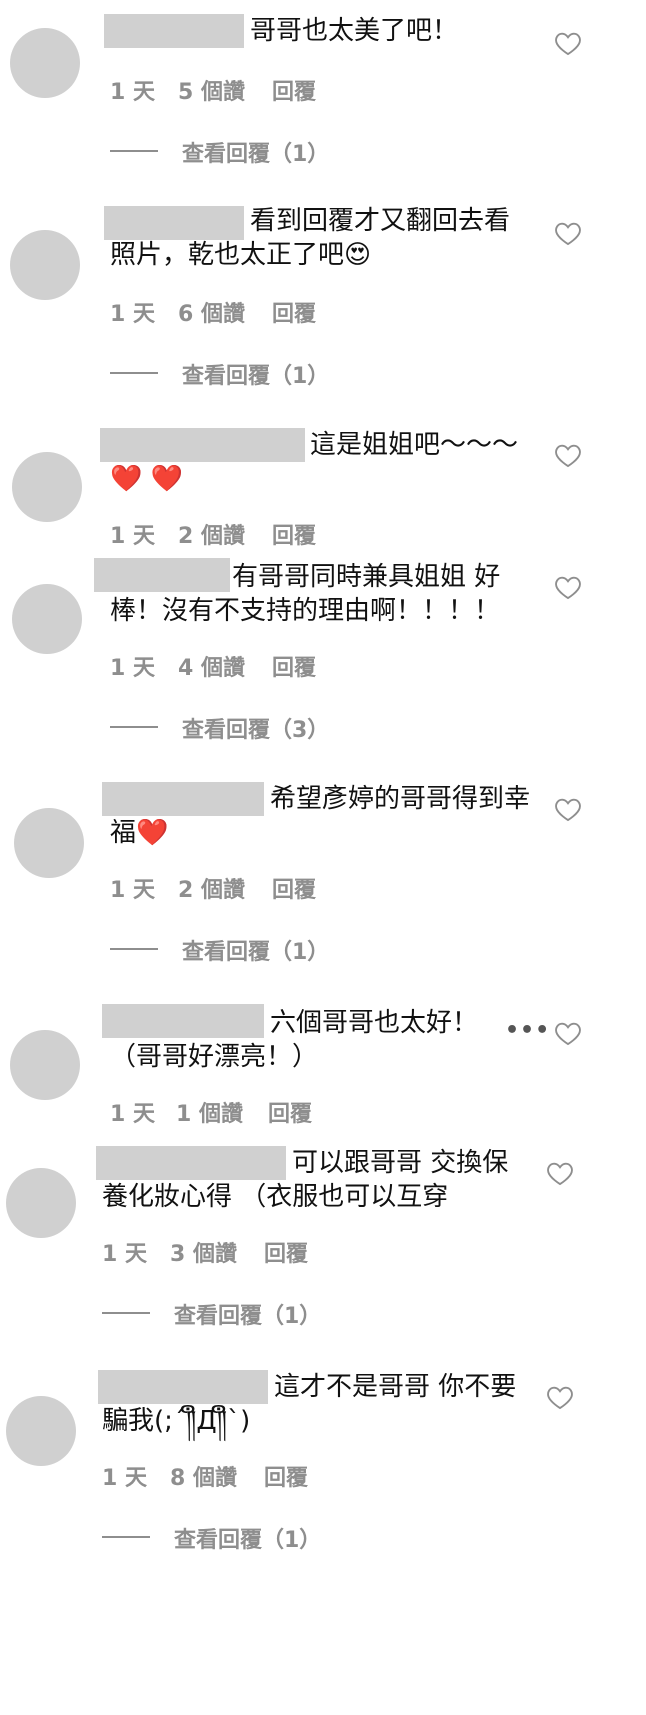  What do you see at coordinates (395, 1387) in the screenshot?
I see `comment-text: 這才不是哥哥 你不要` at bounding box center [395, 1387].